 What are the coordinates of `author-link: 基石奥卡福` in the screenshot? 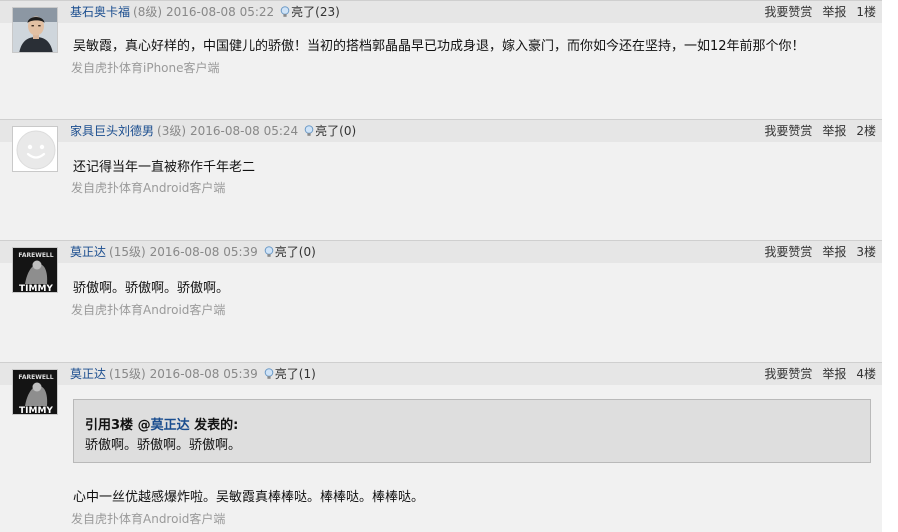 It's located at (100, 12).